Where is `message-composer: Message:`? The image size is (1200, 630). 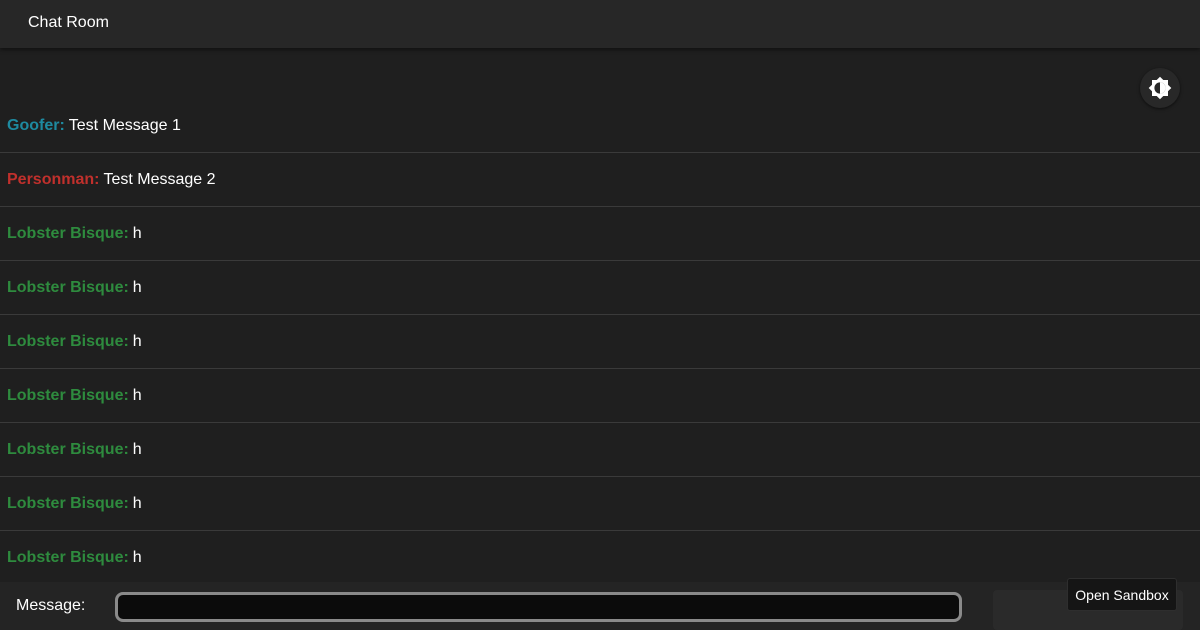 message-composer: Message: is located at coordinates (600, 606).